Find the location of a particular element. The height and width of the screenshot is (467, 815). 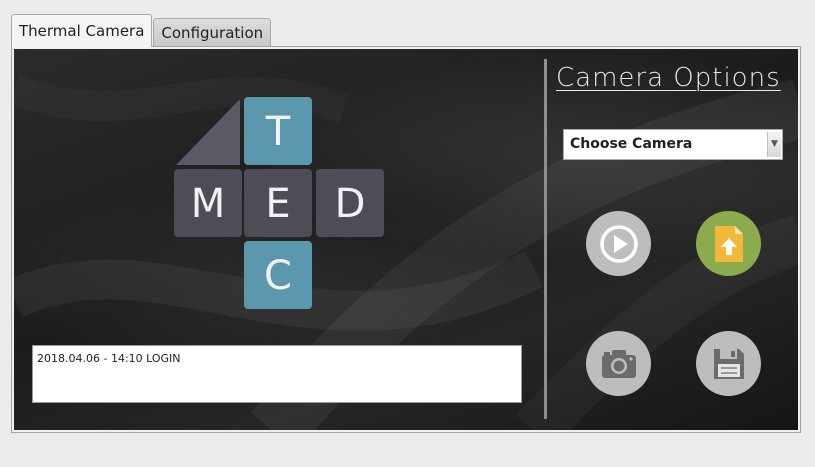

tmedc-logo: T M E D C is located at coordinates (279, 203).